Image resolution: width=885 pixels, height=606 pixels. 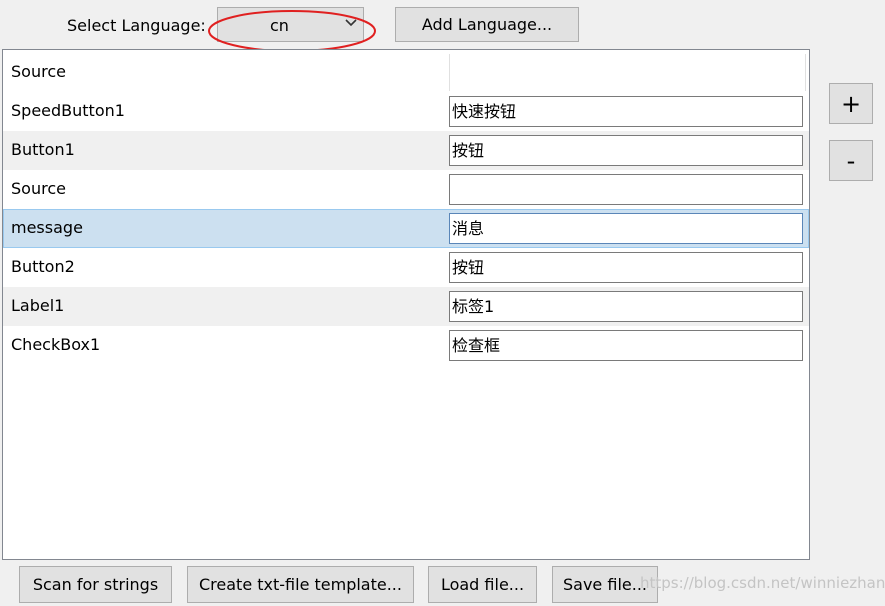 I want to click on select-language-label: Select Language:, so click(x=136, y=25).